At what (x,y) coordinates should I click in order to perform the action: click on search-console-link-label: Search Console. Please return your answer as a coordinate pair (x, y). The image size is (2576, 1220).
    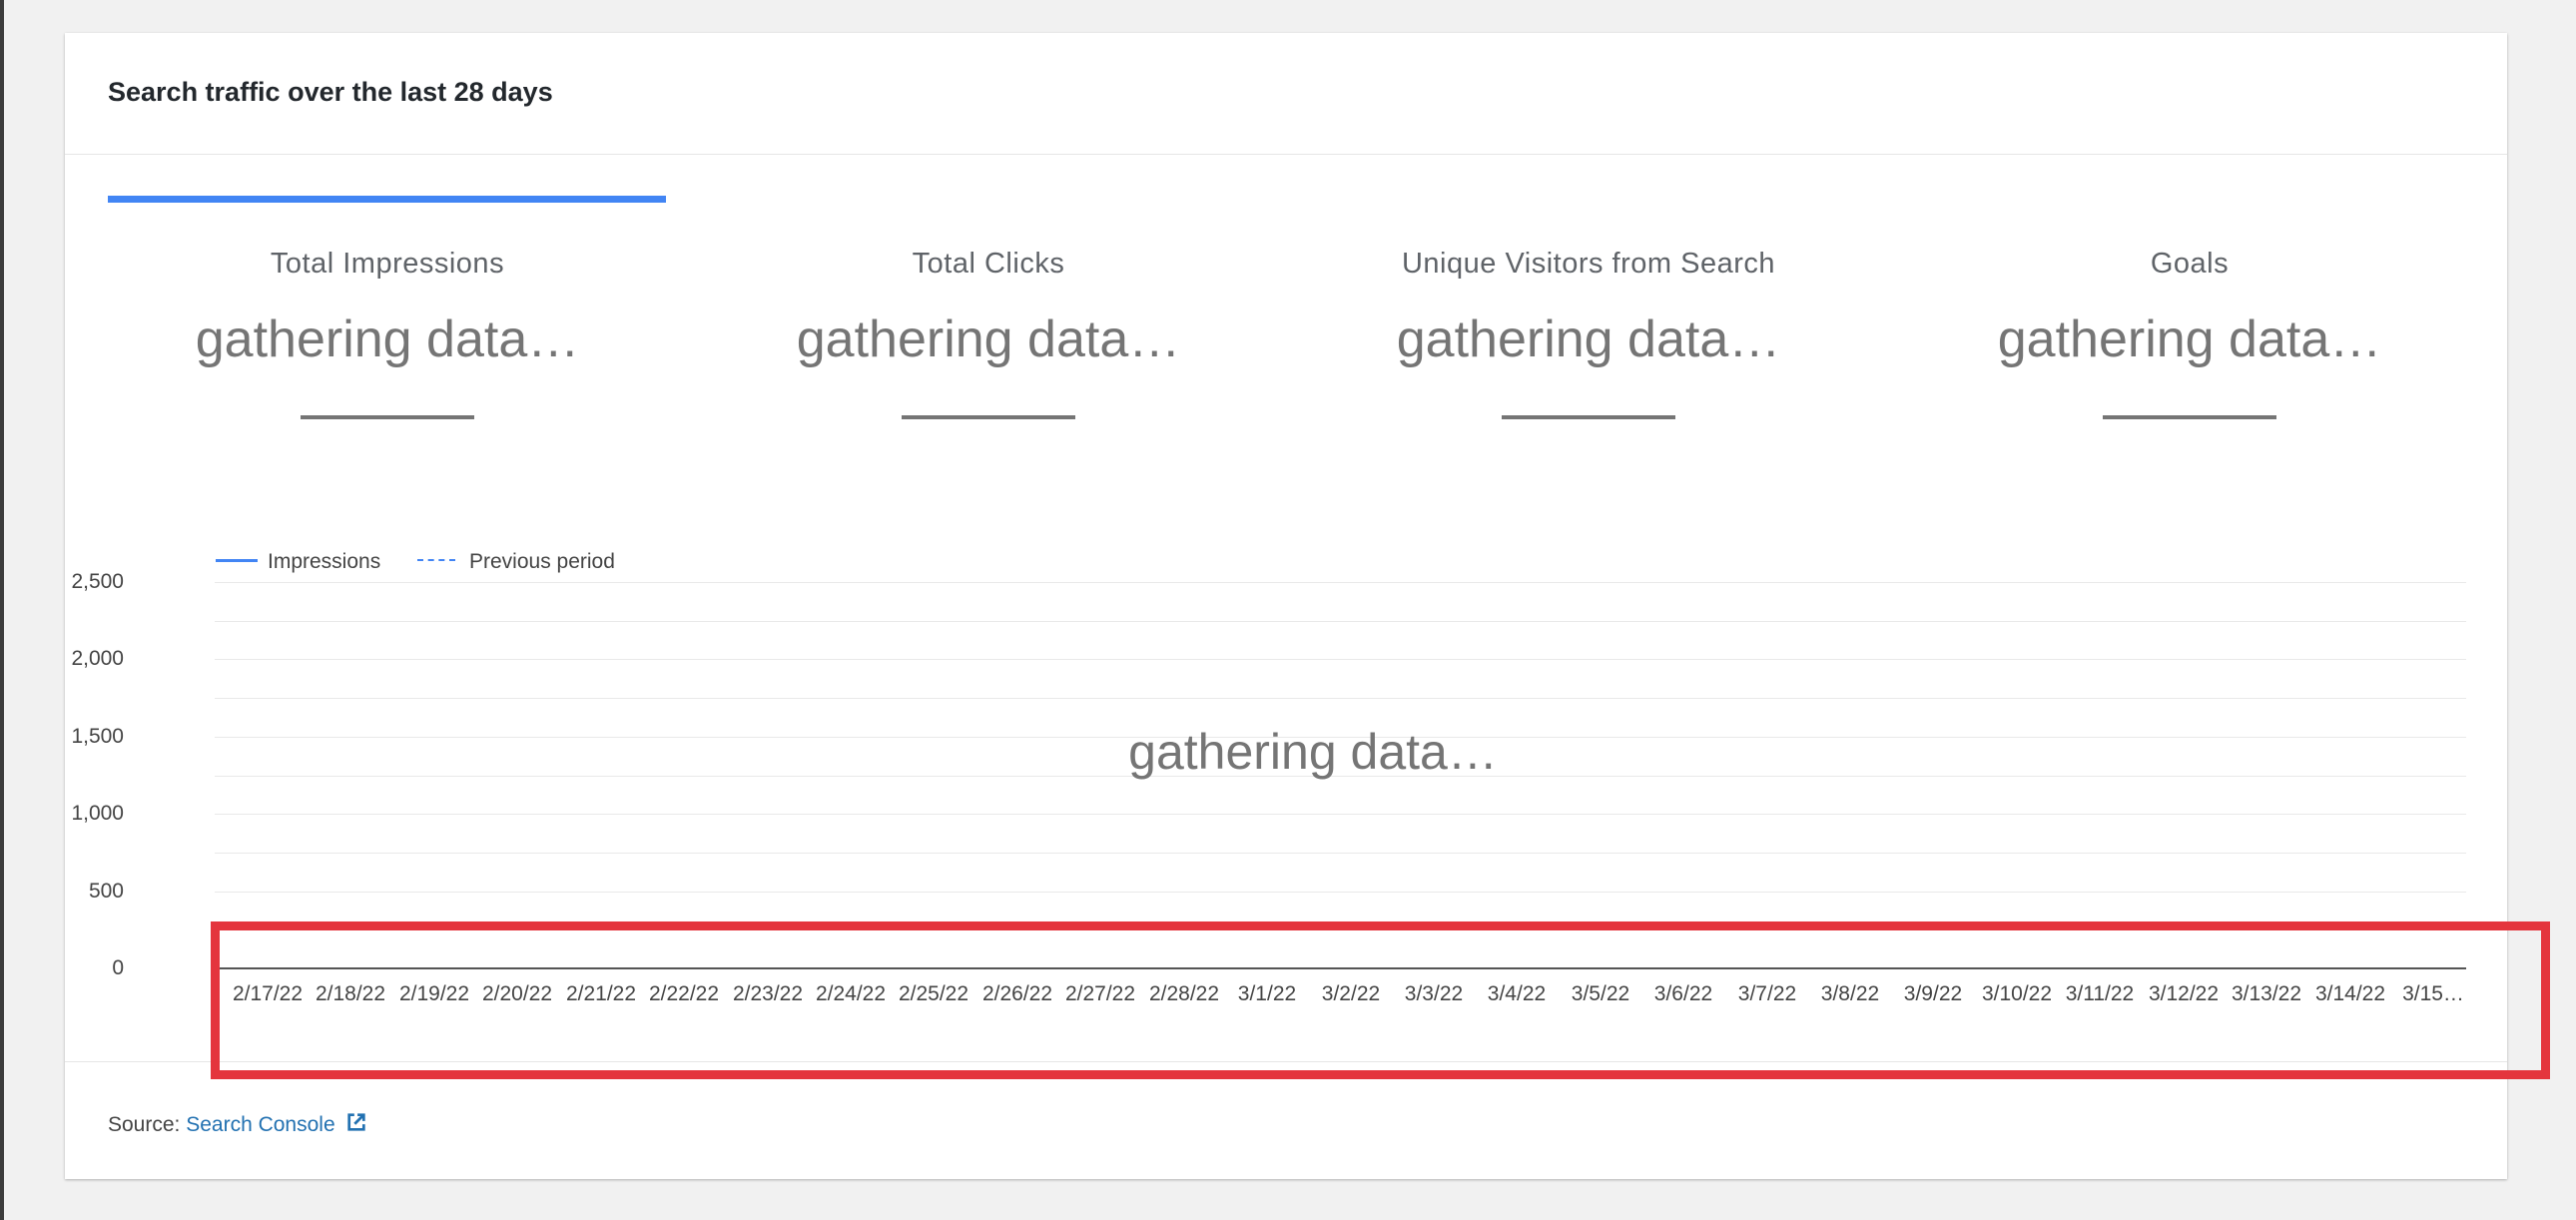
    Looking at the image, I should click on (260, 1124).